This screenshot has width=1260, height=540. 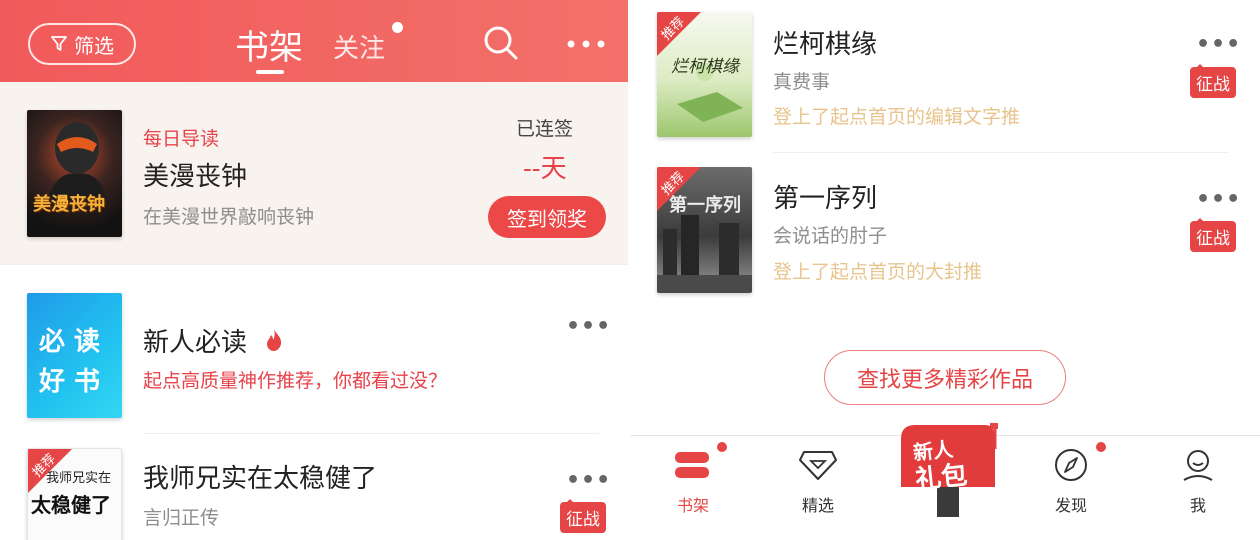 I want to click on checkin-button: 签到领奖, so click(x=547, y=217).